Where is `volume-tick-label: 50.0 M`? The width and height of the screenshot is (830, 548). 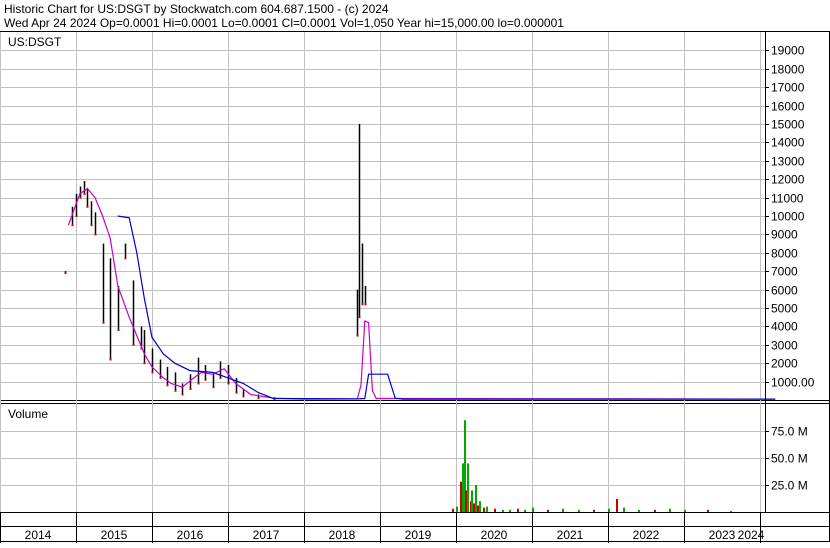 volume-tick-label: 50.0 M is located at coordinates (789, 459).